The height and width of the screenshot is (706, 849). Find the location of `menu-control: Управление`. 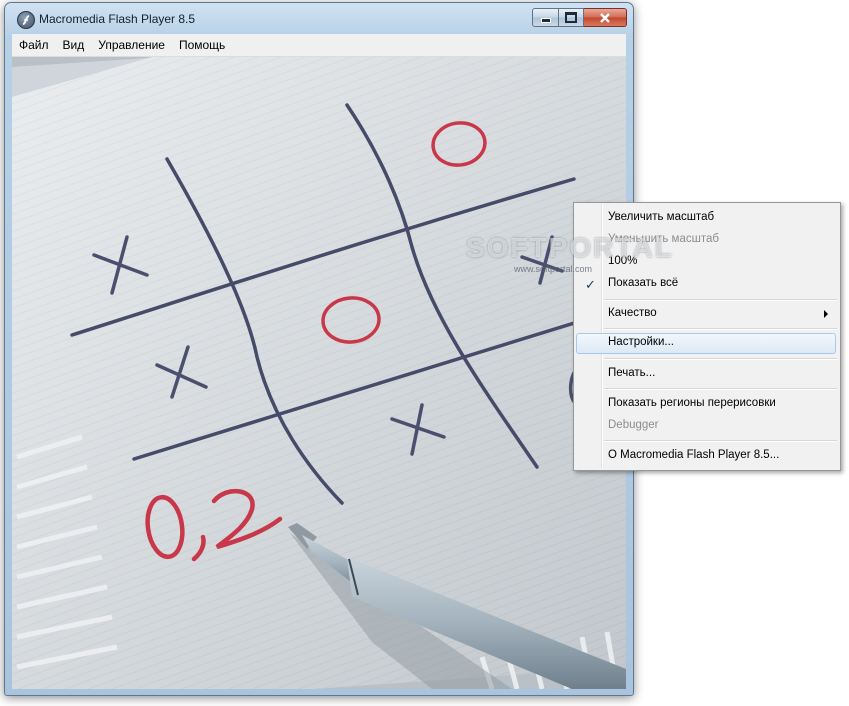

menu-control: Управление is located at coordinates (131, 45).